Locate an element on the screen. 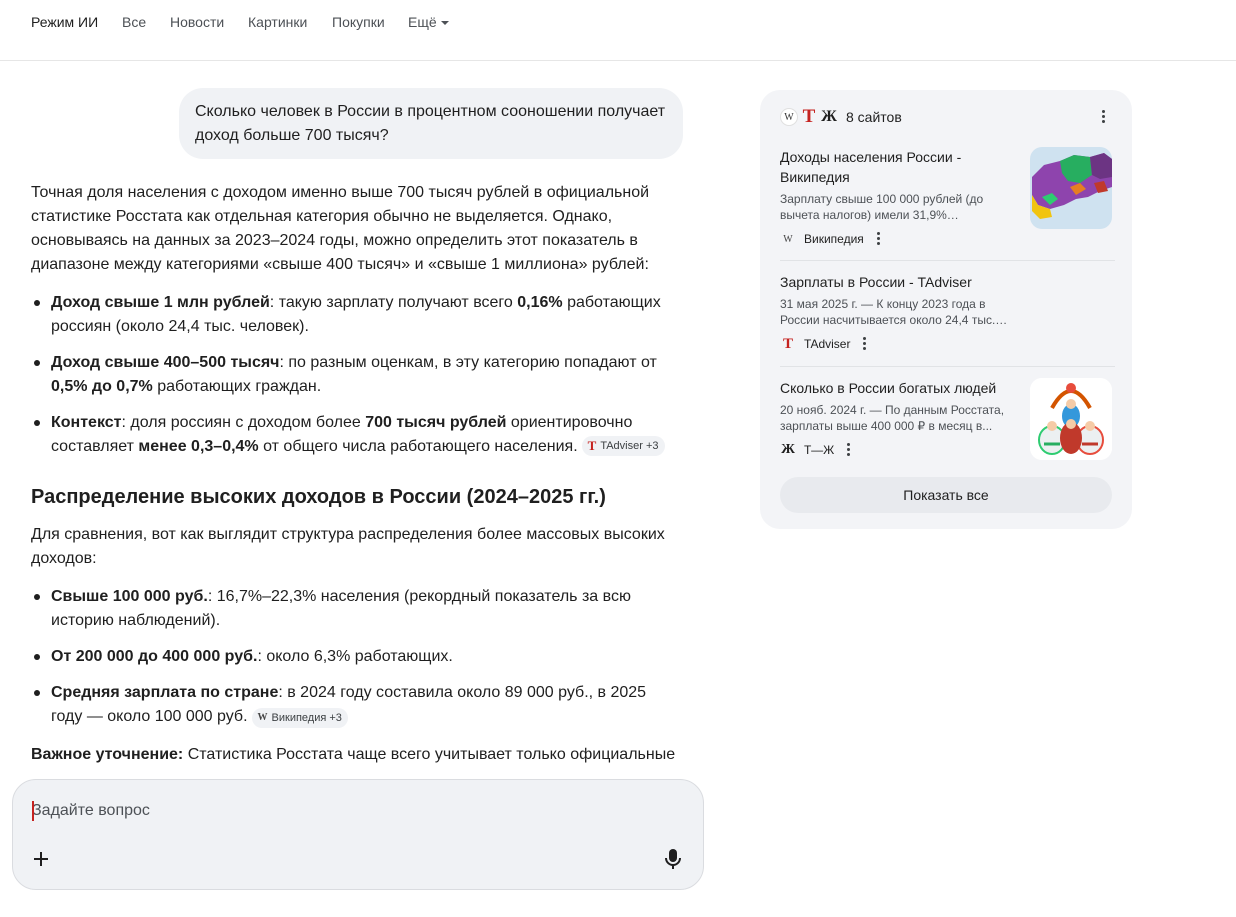 This screenshot has width=1236, height=917. source-site: T TAdviser is located at coordinates (946, 344).